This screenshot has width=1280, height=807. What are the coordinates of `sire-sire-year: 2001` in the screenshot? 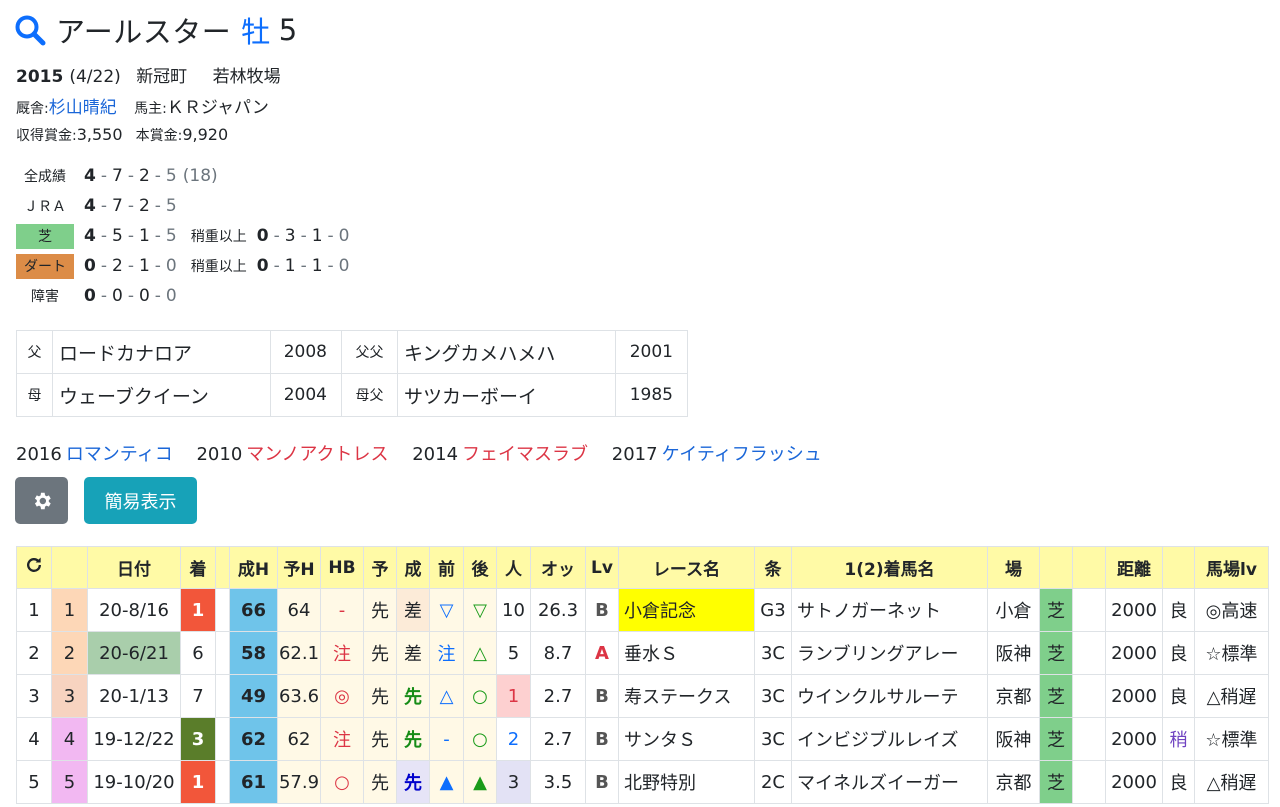 It's located at (651, 352).